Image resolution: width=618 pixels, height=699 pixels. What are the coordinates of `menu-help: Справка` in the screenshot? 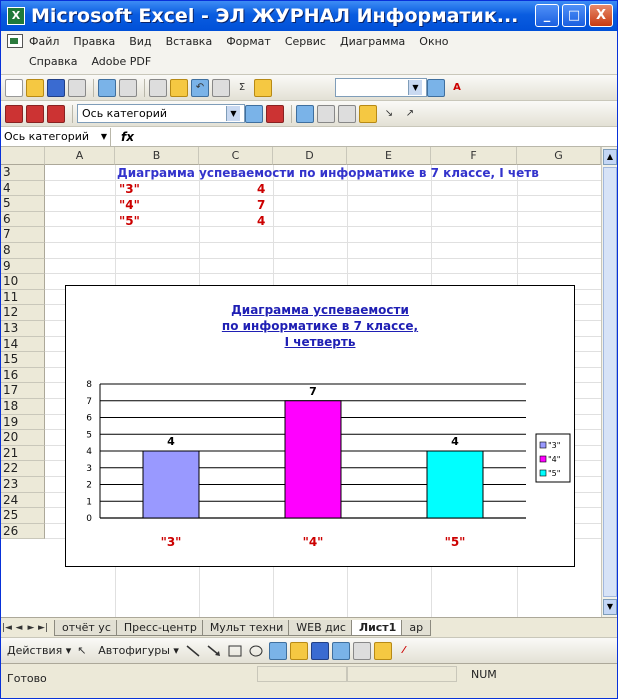 It's located at (53, 61).